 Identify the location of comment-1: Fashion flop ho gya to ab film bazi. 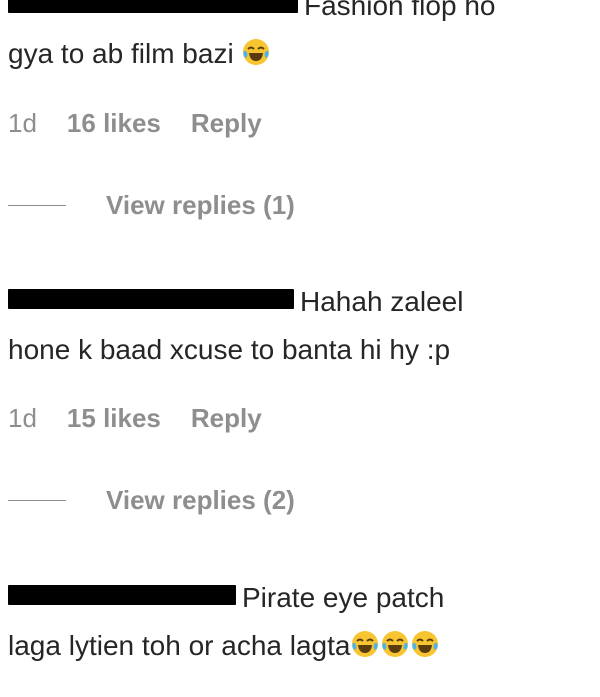
(300, 39).